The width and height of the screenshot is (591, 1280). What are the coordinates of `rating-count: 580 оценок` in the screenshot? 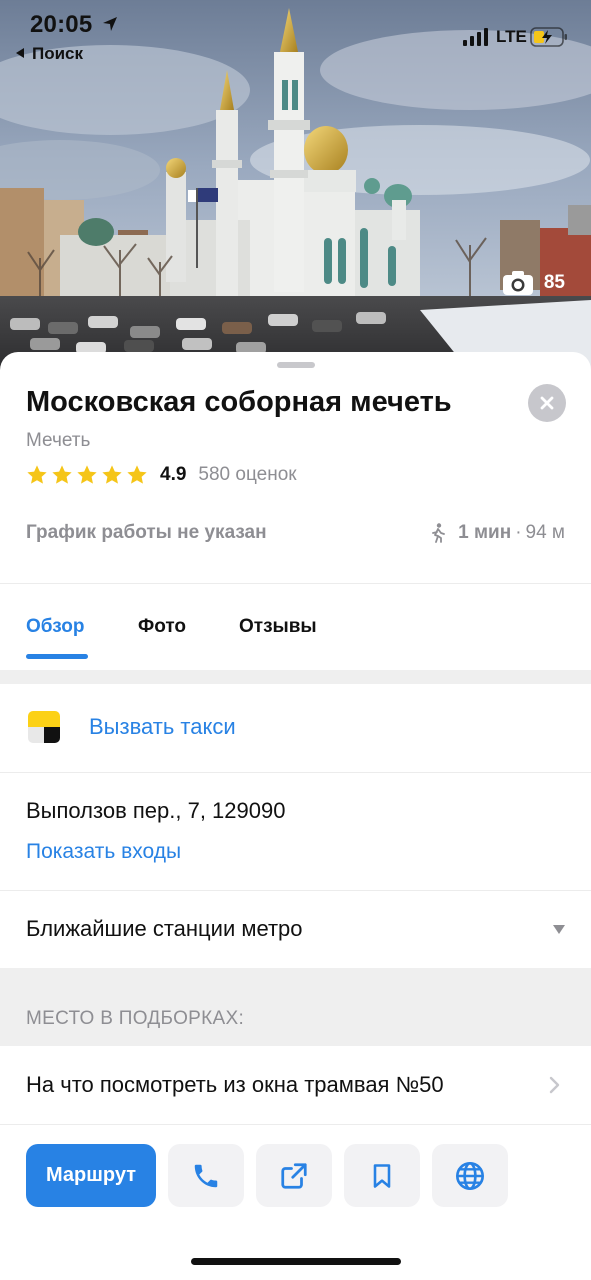 It's located at (247, 474).